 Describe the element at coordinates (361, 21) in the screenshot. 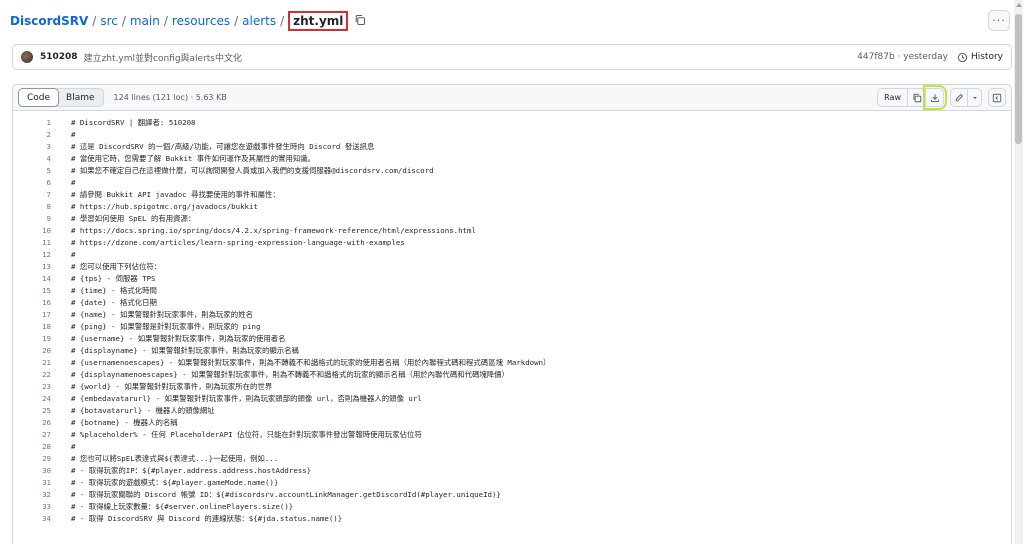

I see `copy-path-icon` at that location.